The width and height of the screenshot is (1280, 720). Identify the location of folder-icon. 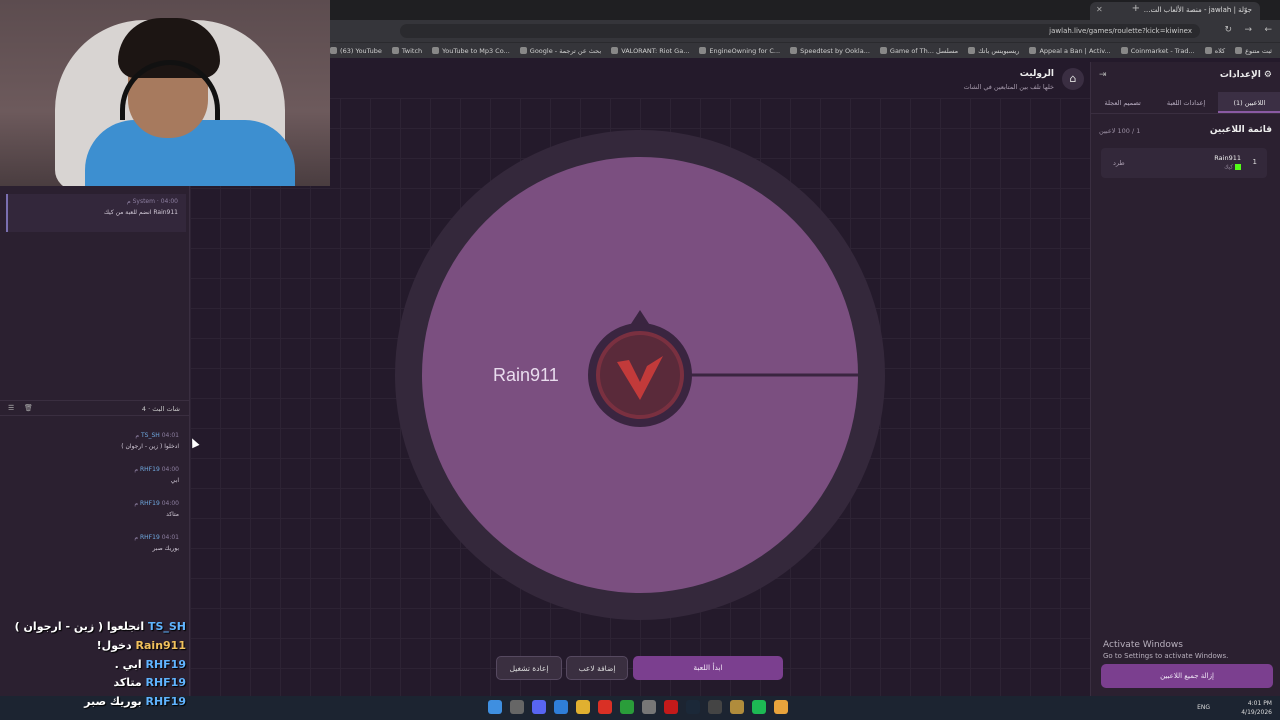
(583, 707).